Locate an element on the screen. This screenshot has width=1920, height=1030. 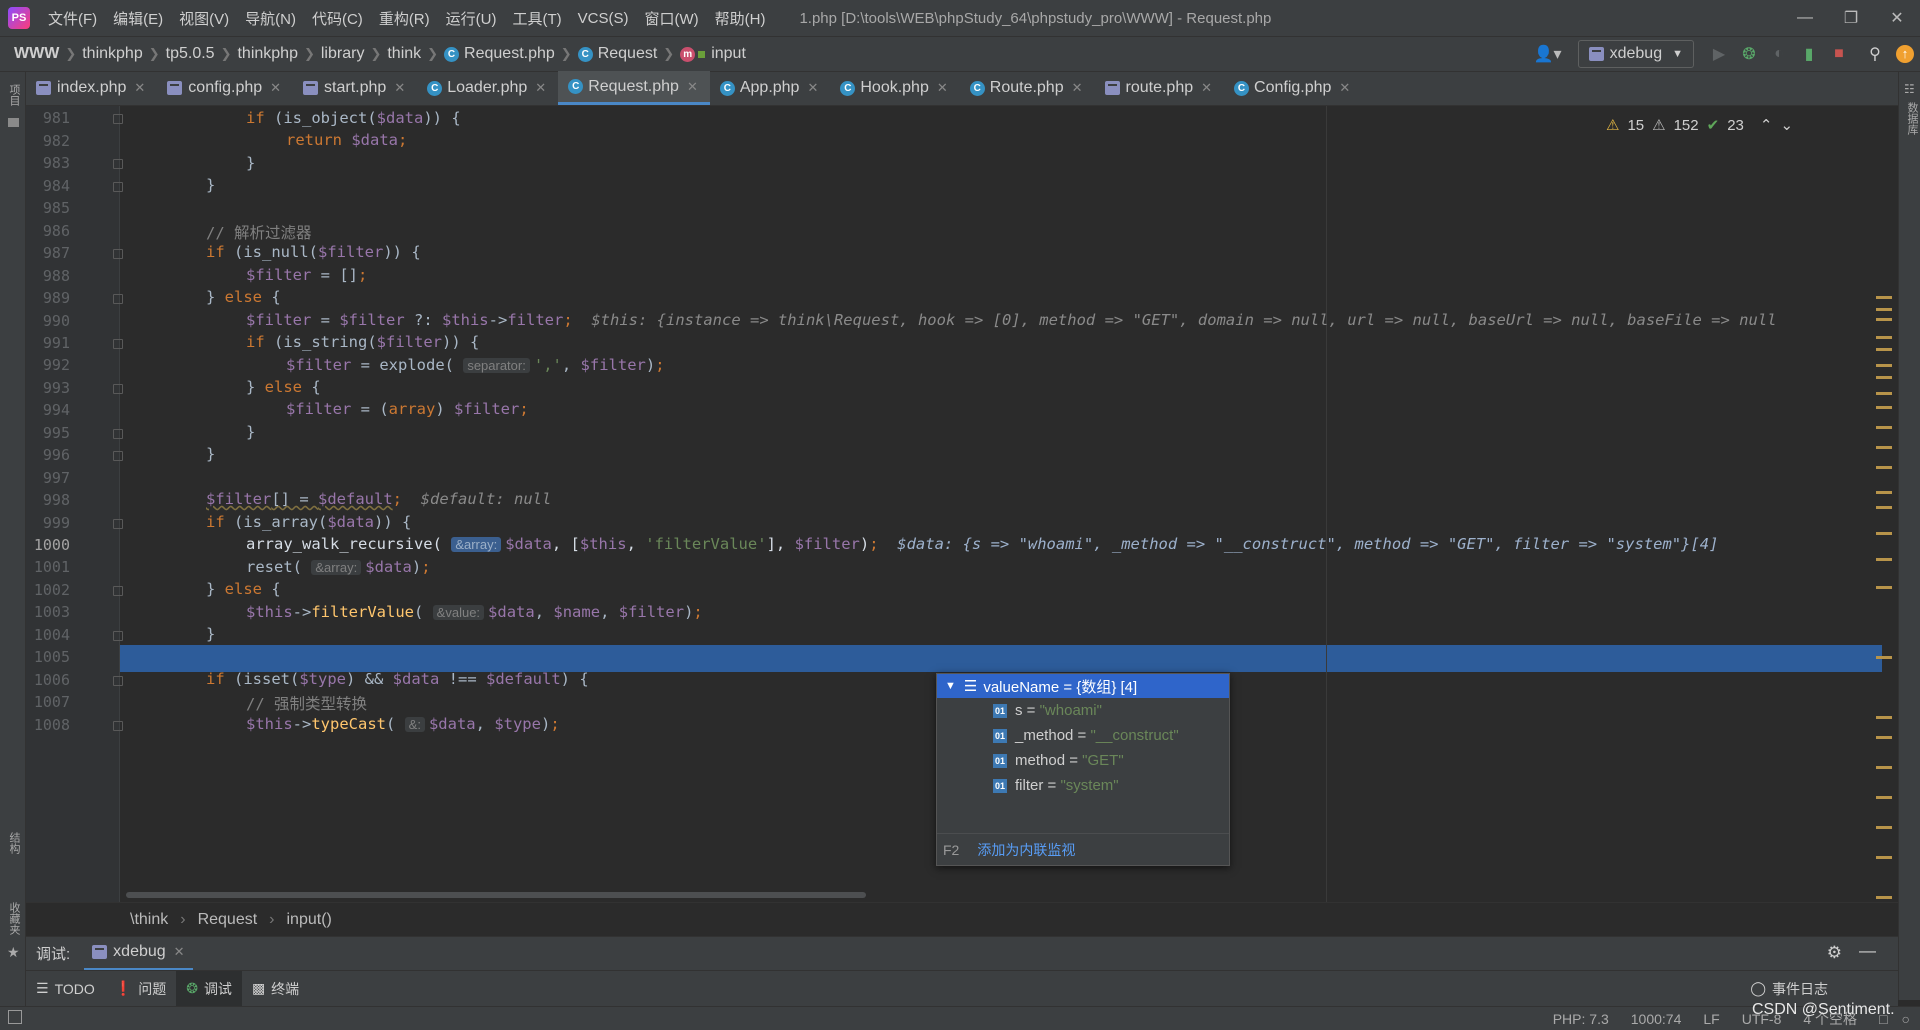
popup-row-method-override: 01 _method = "__construct" is located at coordinates (1083, 735).